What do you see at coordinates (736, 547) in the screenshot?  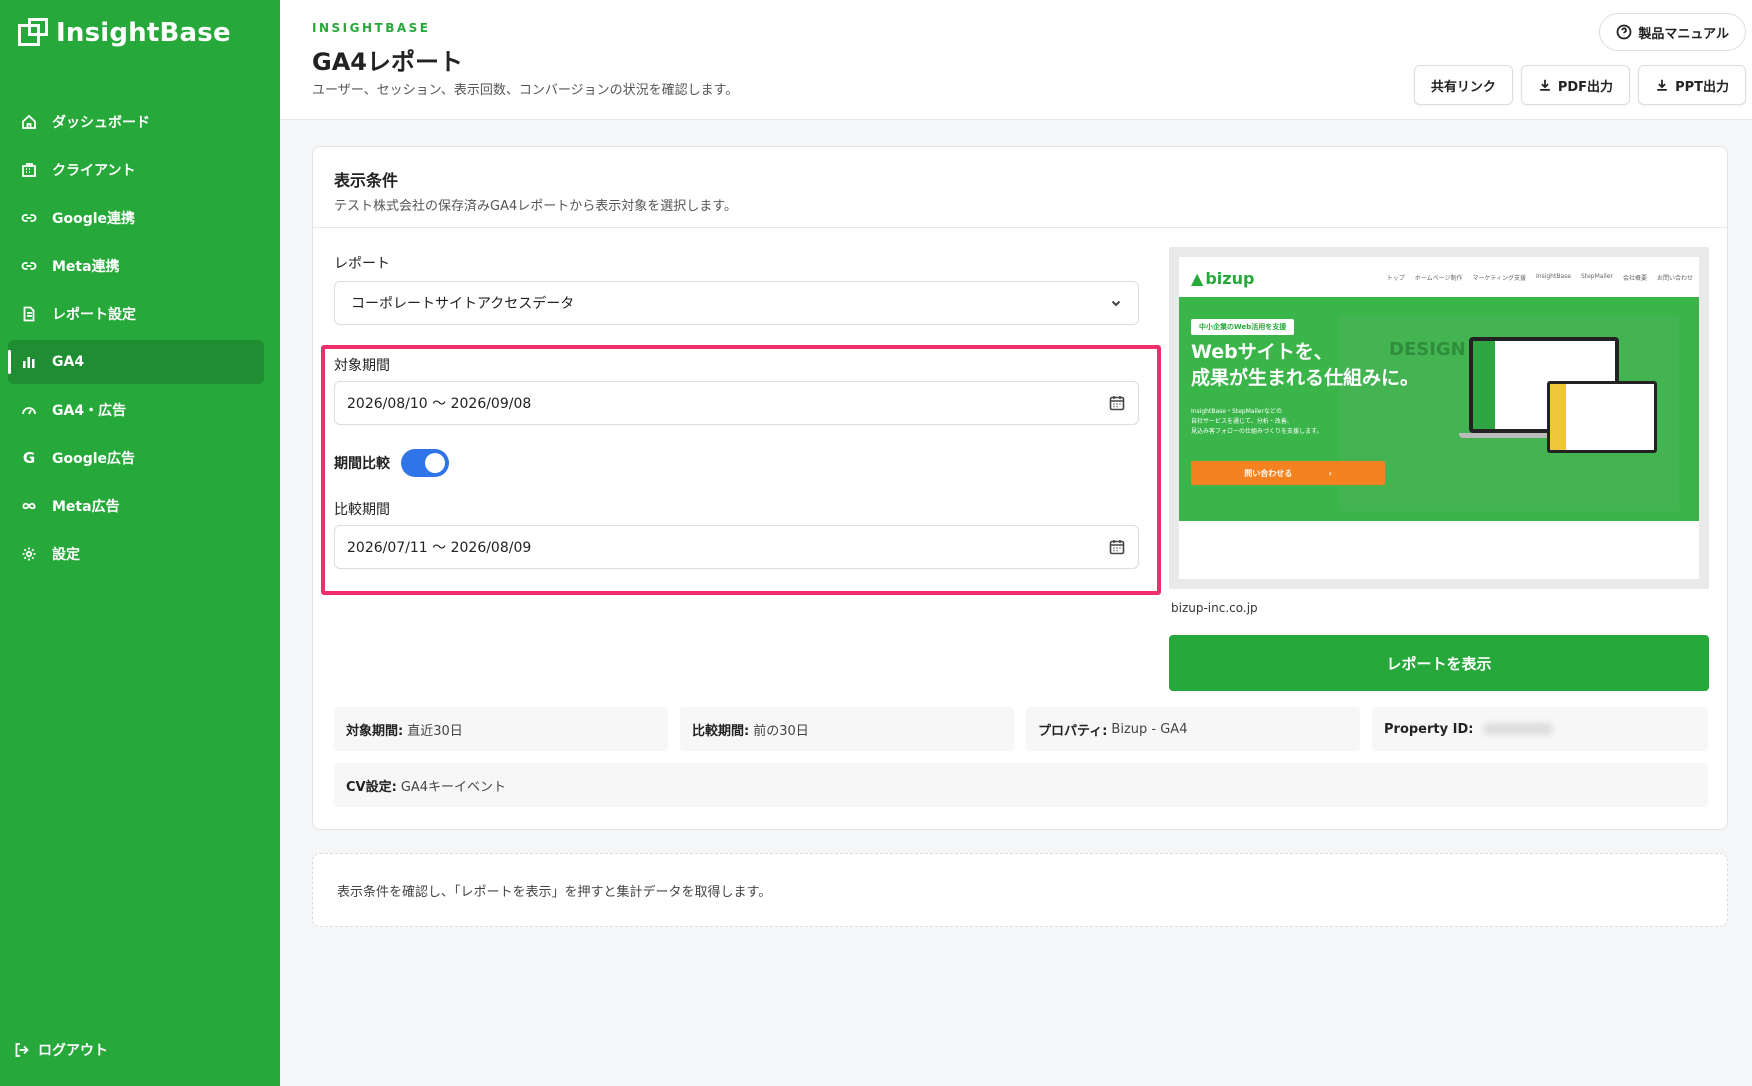 I see `compare-period-date-input: 2026/07/11 〜 2026/08/09` at bounding box center [736, 547].